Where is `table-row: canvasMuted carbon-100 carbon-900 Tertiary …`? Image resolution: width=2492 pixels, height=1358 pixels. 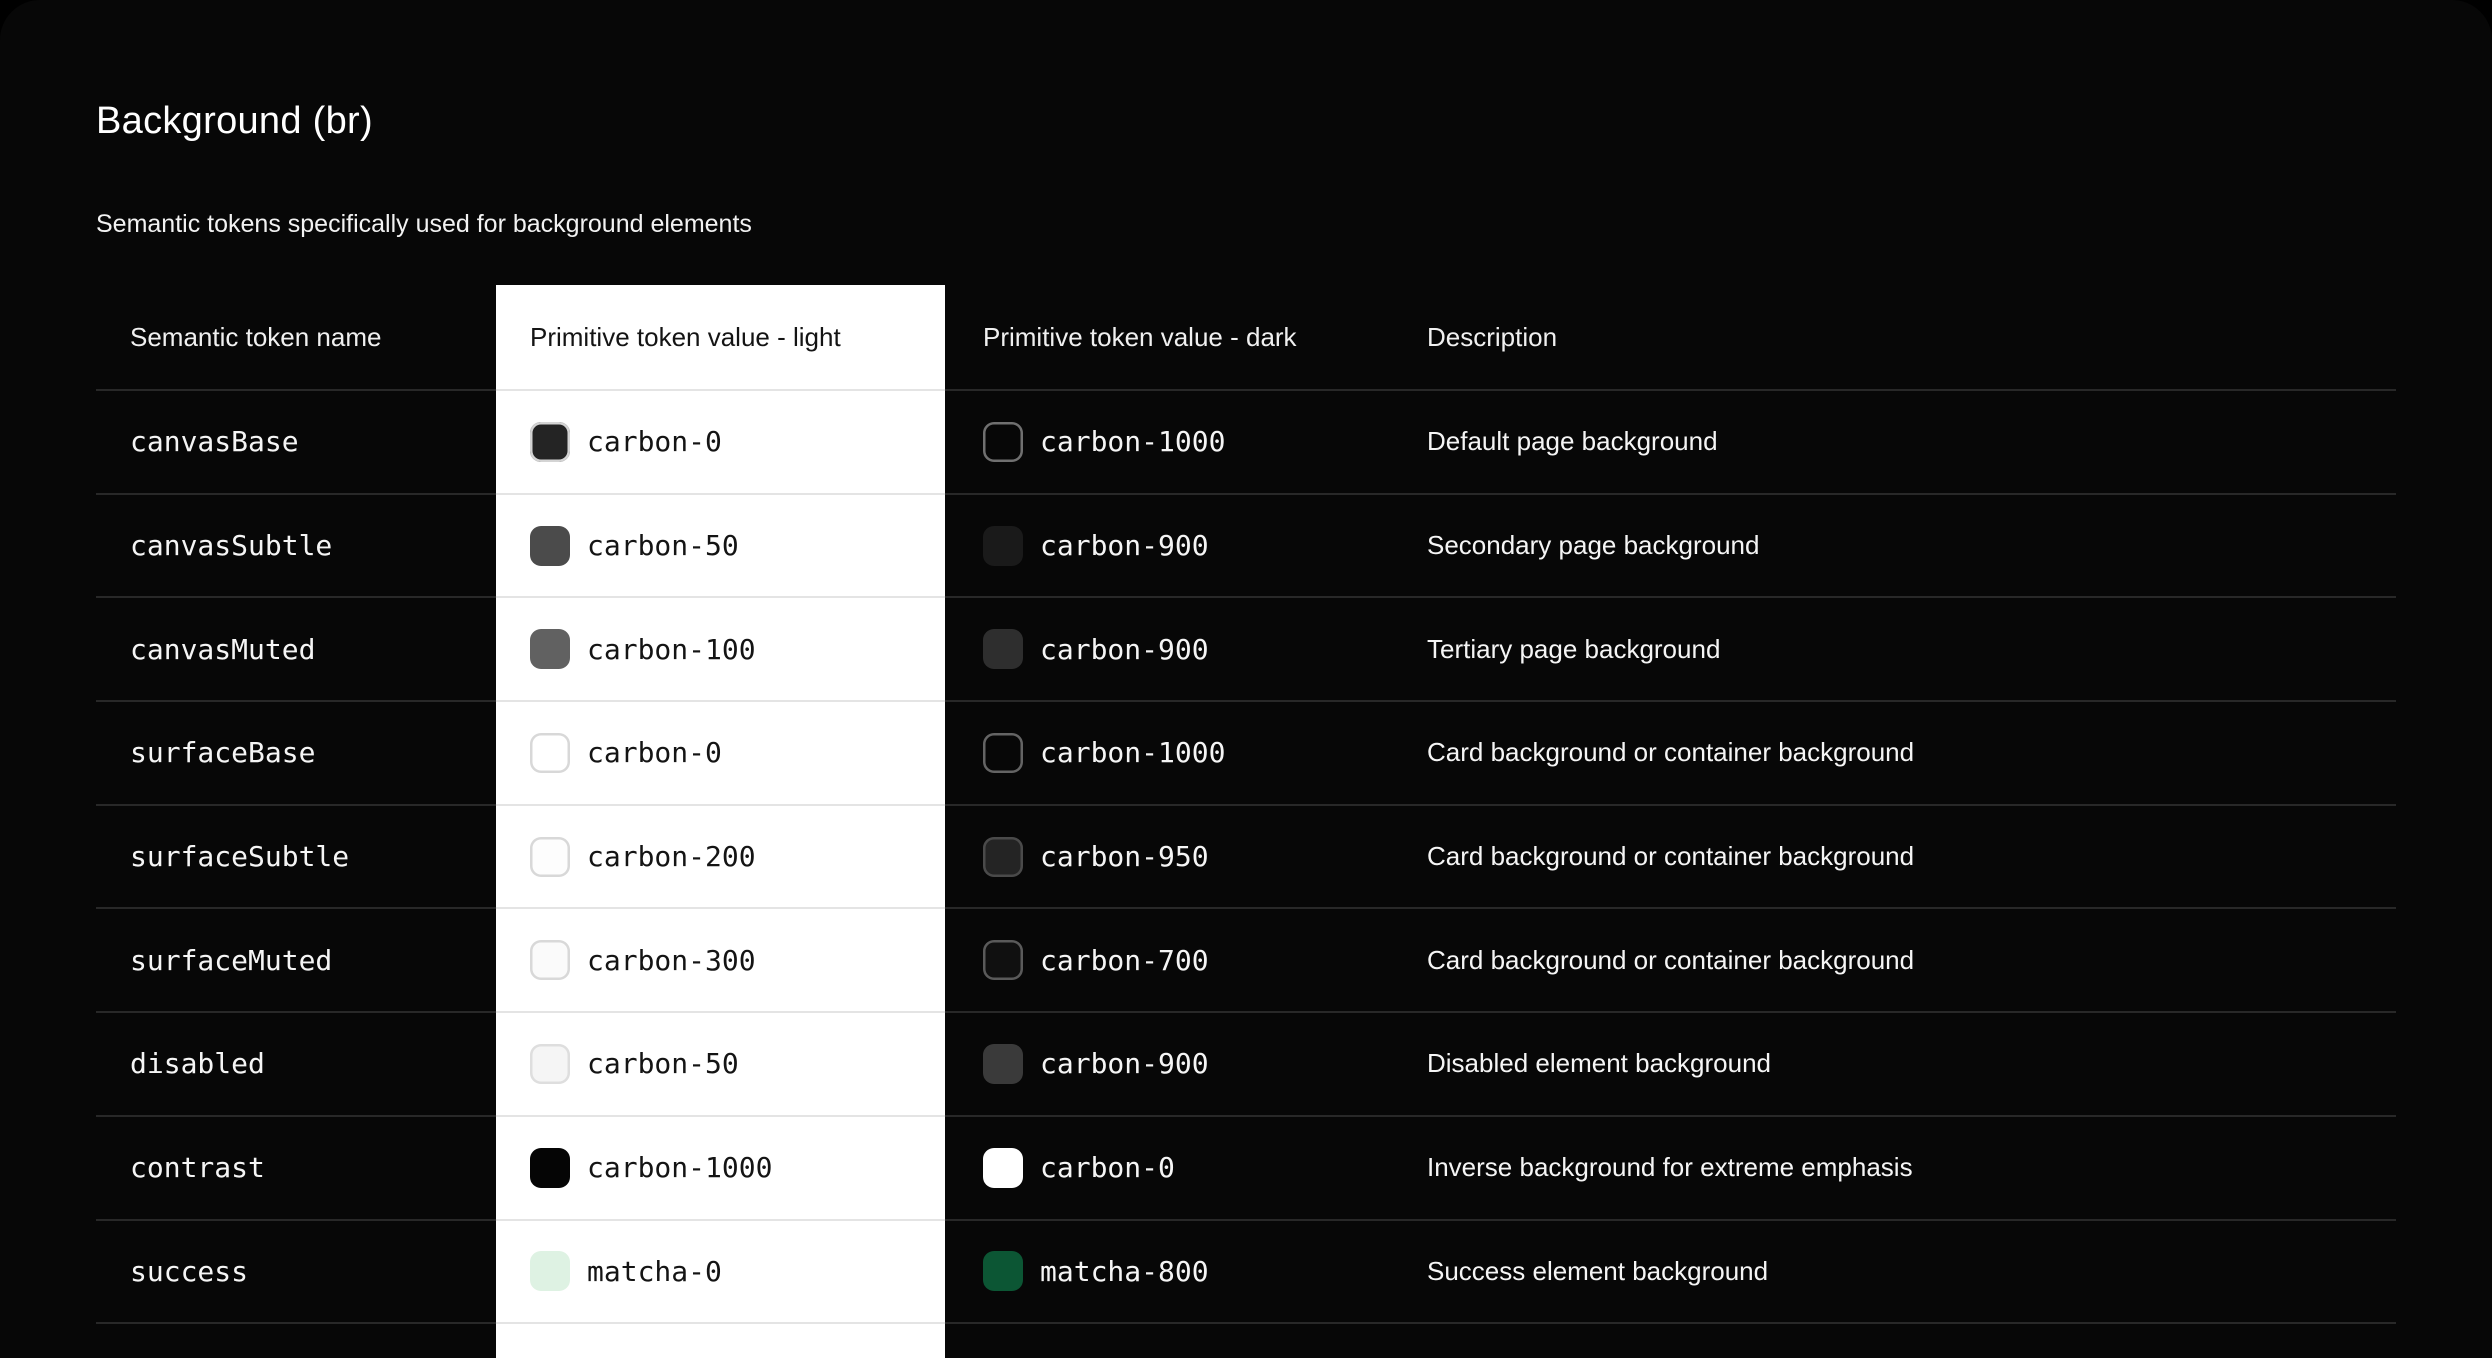 table-row: canvasMuted carbon-100 carbon-900 Tertiary … is located at coordinates (1246, 650).